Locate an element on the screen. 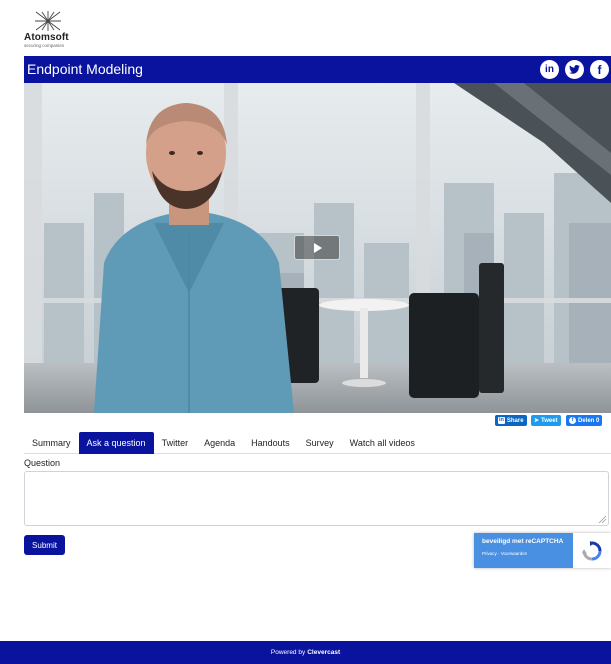 The height and width of the screenshot is (664, 611). page-title: Endpoint Modeling is located at coordinates (85, 69).